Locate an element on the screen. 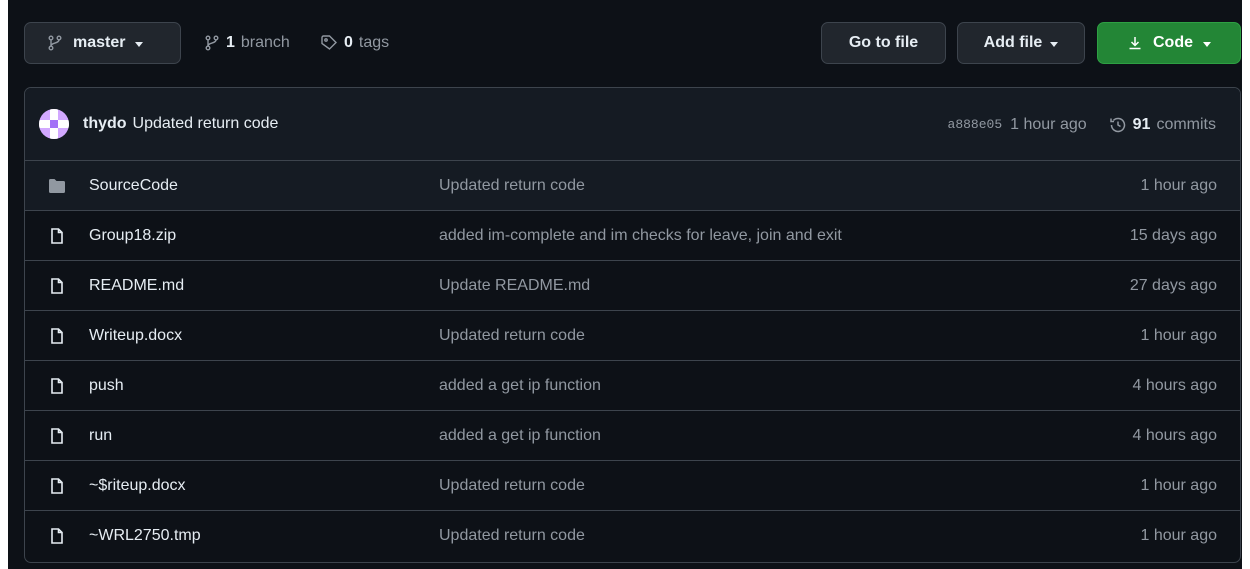 The width and height of the screenshot is (1250, 569). tags-count: 0 is located at coordinates (348, 42).